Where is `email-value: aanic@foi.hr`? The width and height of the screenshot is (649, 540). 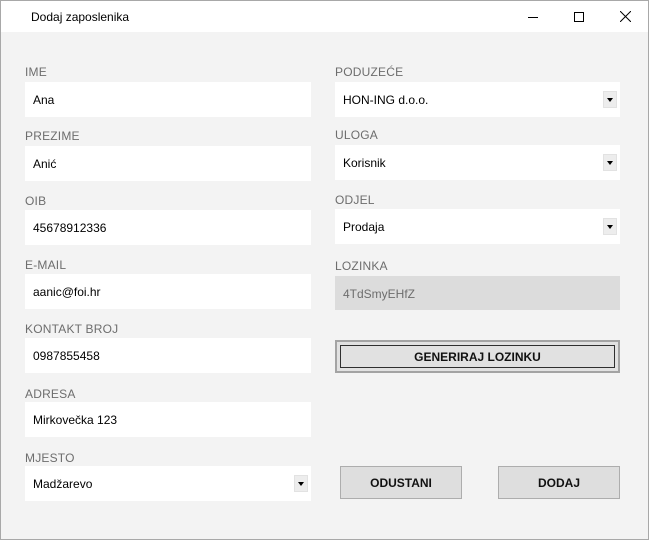
email-value: aanic@foi.hr is located at coordinates (67, 292).